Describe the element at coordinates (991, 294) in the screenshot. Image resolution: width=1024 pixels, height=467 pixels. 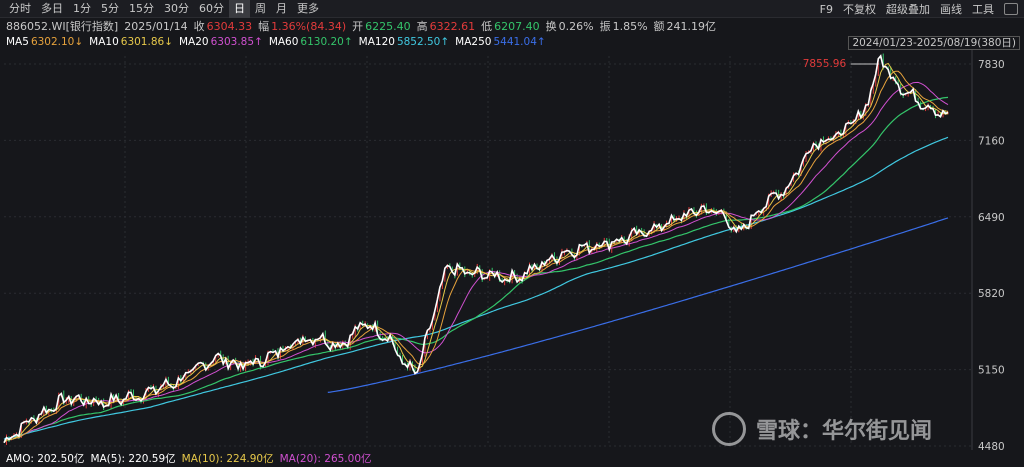
I see `y-tick-label-3: 5820` at that location.